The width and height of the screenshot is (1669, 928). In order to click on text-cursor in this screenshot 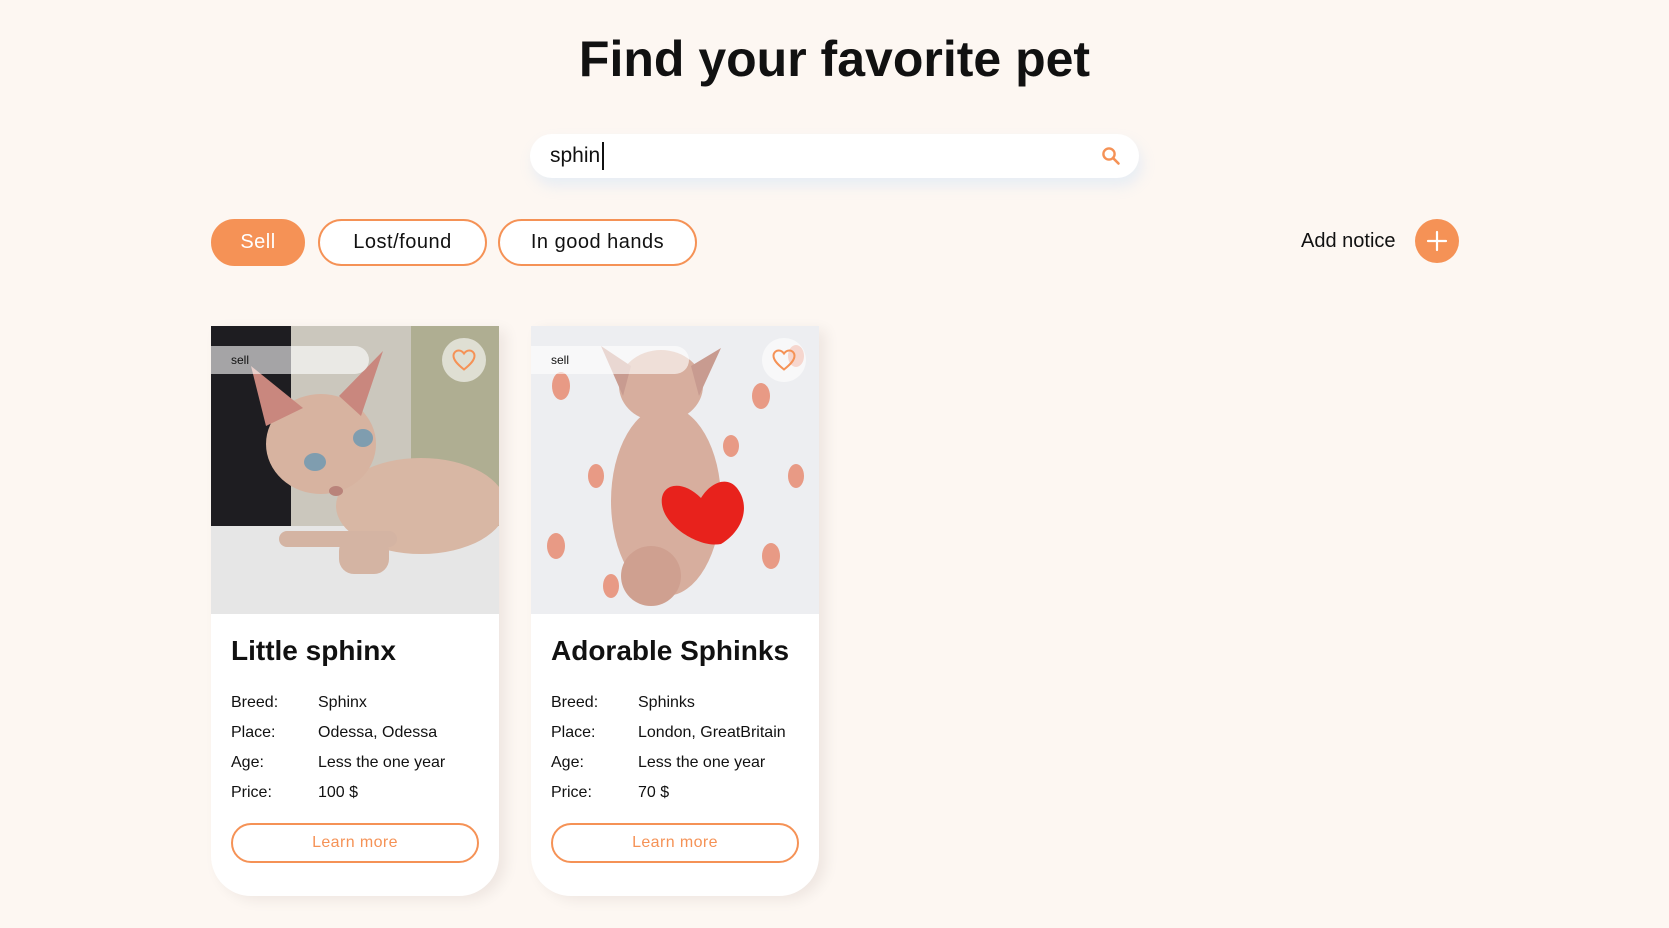, I will do `click(603, 156)`.